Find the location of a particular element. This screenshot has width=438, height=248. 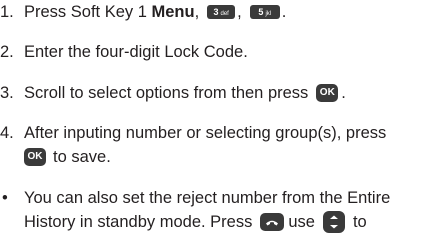

step-number: 2. is located at coordinates (7, 52).